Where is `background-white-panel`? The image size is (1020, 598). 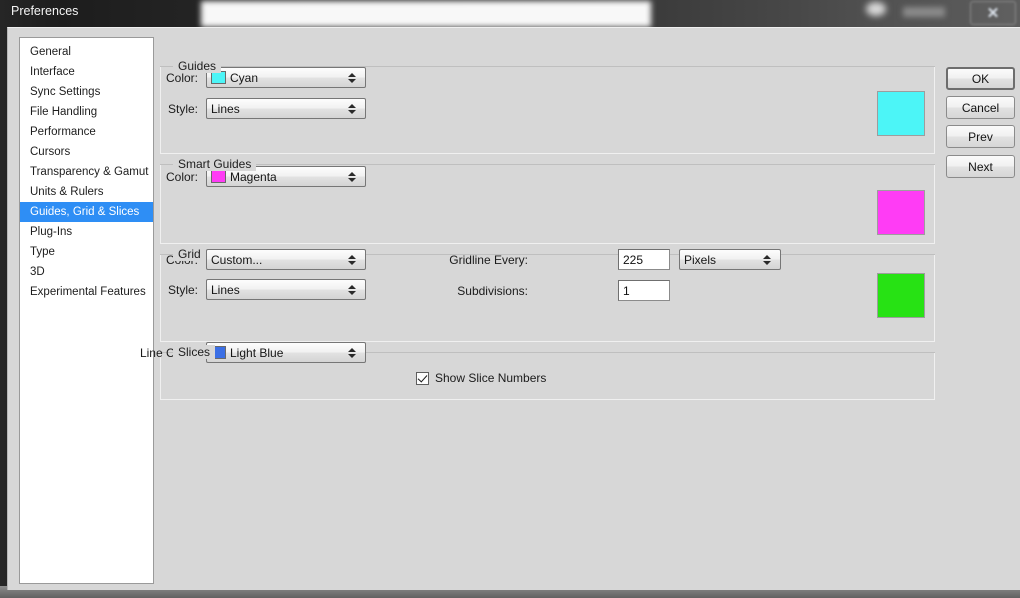 background-white-panel is located at coordinates (426, 14).